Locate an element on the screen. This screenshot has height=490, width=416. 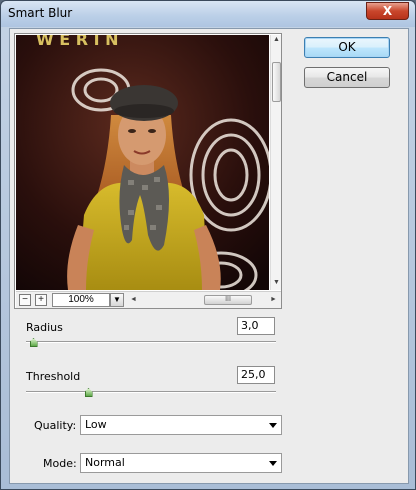
ok-button: OK is located at coordinates (347, 47).